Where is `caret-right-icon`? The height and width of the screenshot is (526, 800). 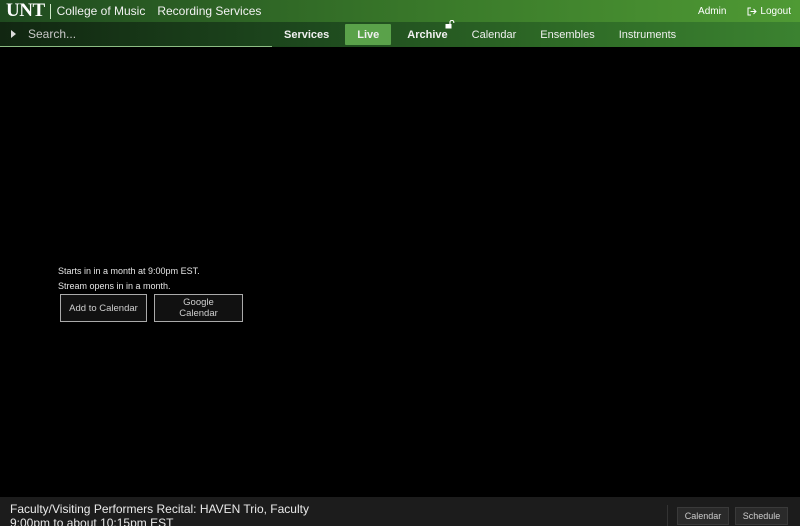 caret-right-icon is located at coordinates (13, 34).